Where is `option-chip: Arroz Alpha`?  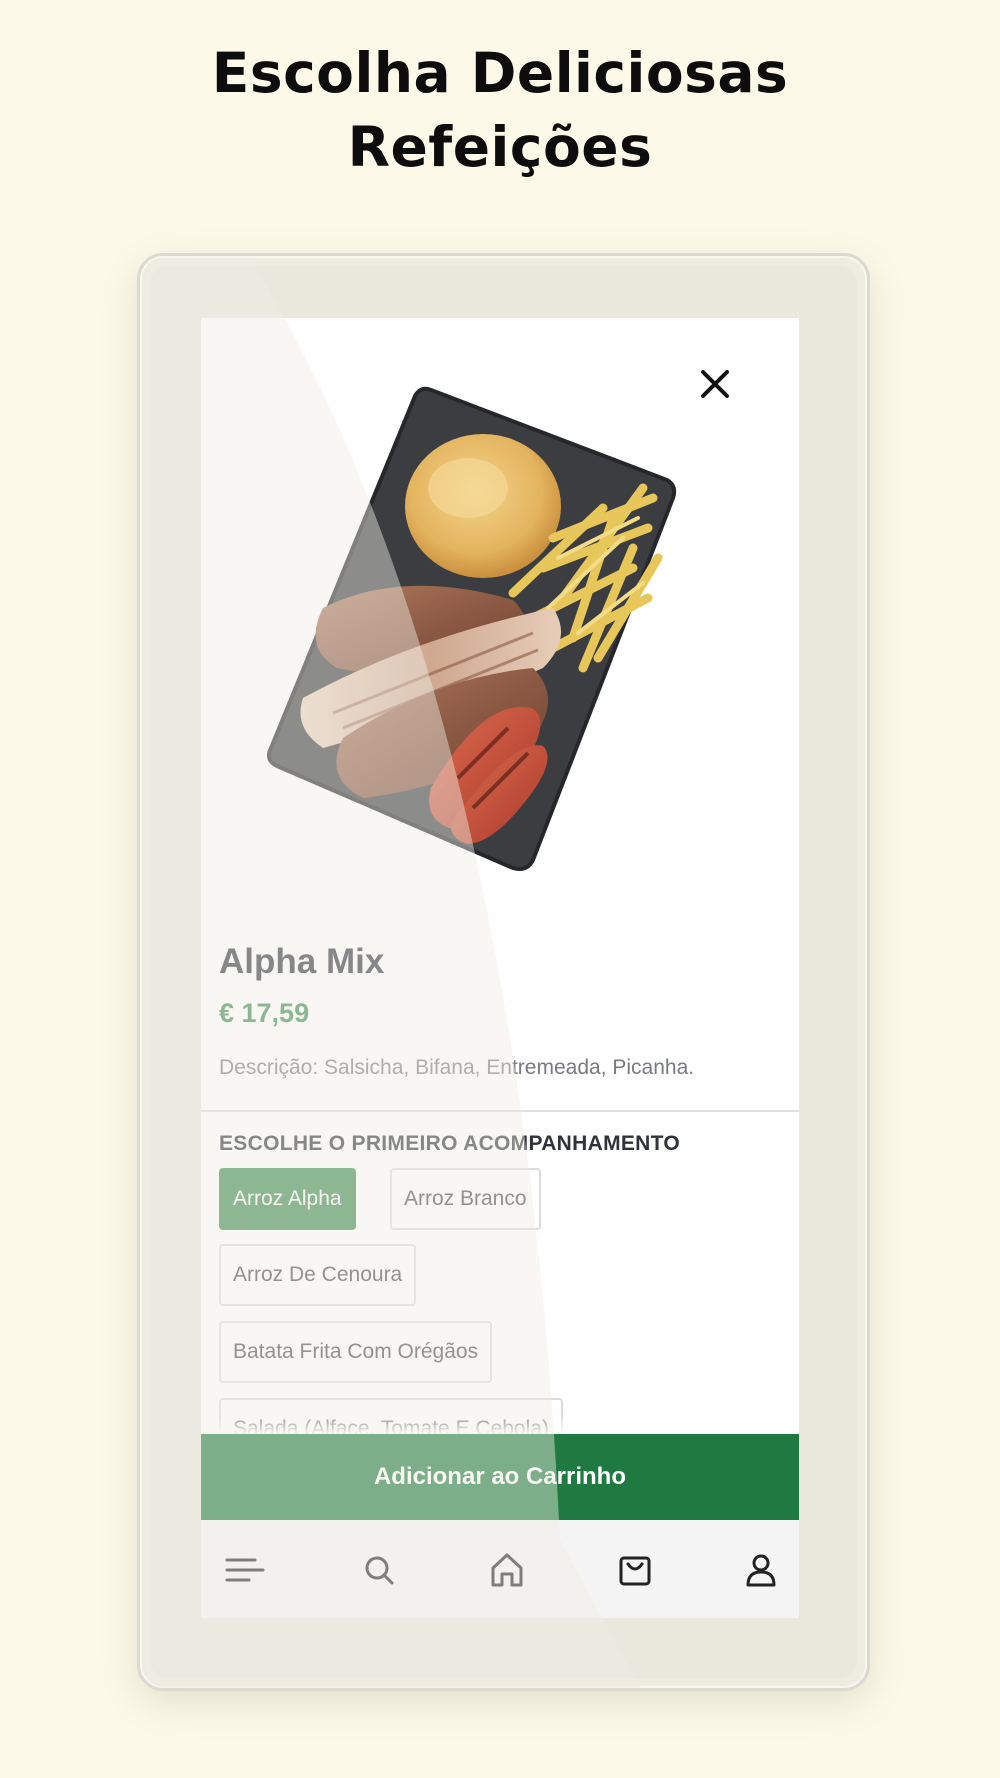 option-chip: Arroz Alpha is located at coordinates (287, 1199).